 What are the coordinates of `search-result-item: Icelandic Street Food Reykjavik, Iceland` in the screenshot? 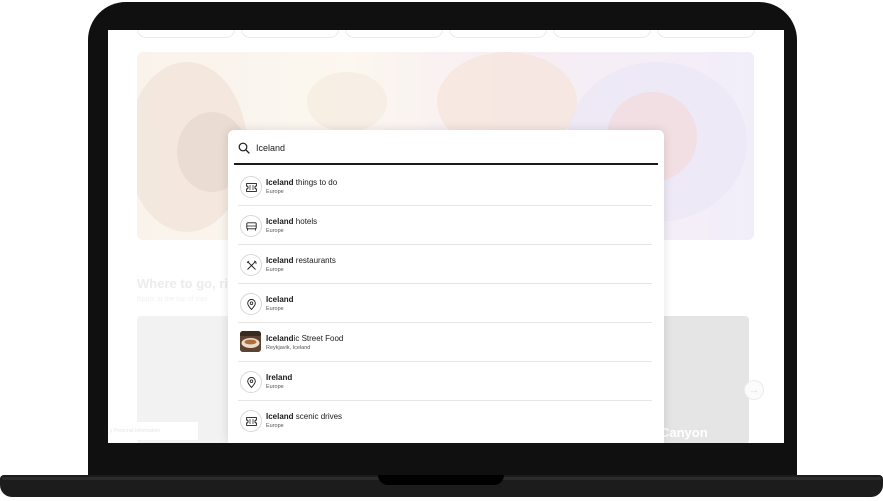 It's located at (445, 343).